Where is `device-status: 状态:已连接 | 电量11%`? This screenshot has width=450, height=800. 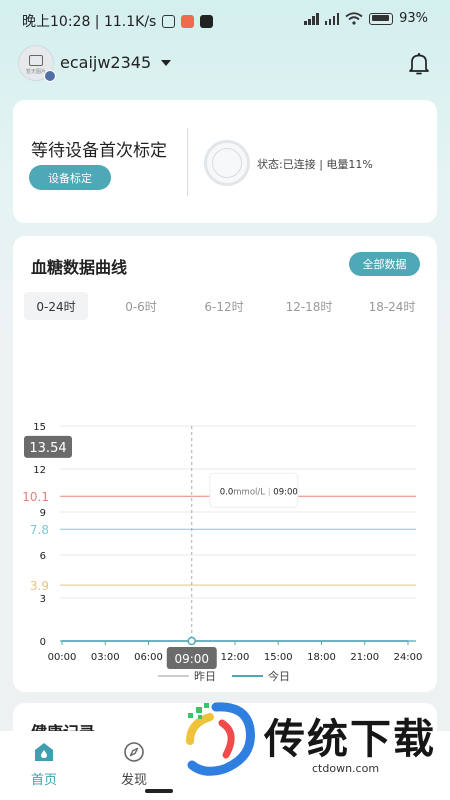 device-status: 状态:已连接 | 电量11% is located at coordinates (315, 164).